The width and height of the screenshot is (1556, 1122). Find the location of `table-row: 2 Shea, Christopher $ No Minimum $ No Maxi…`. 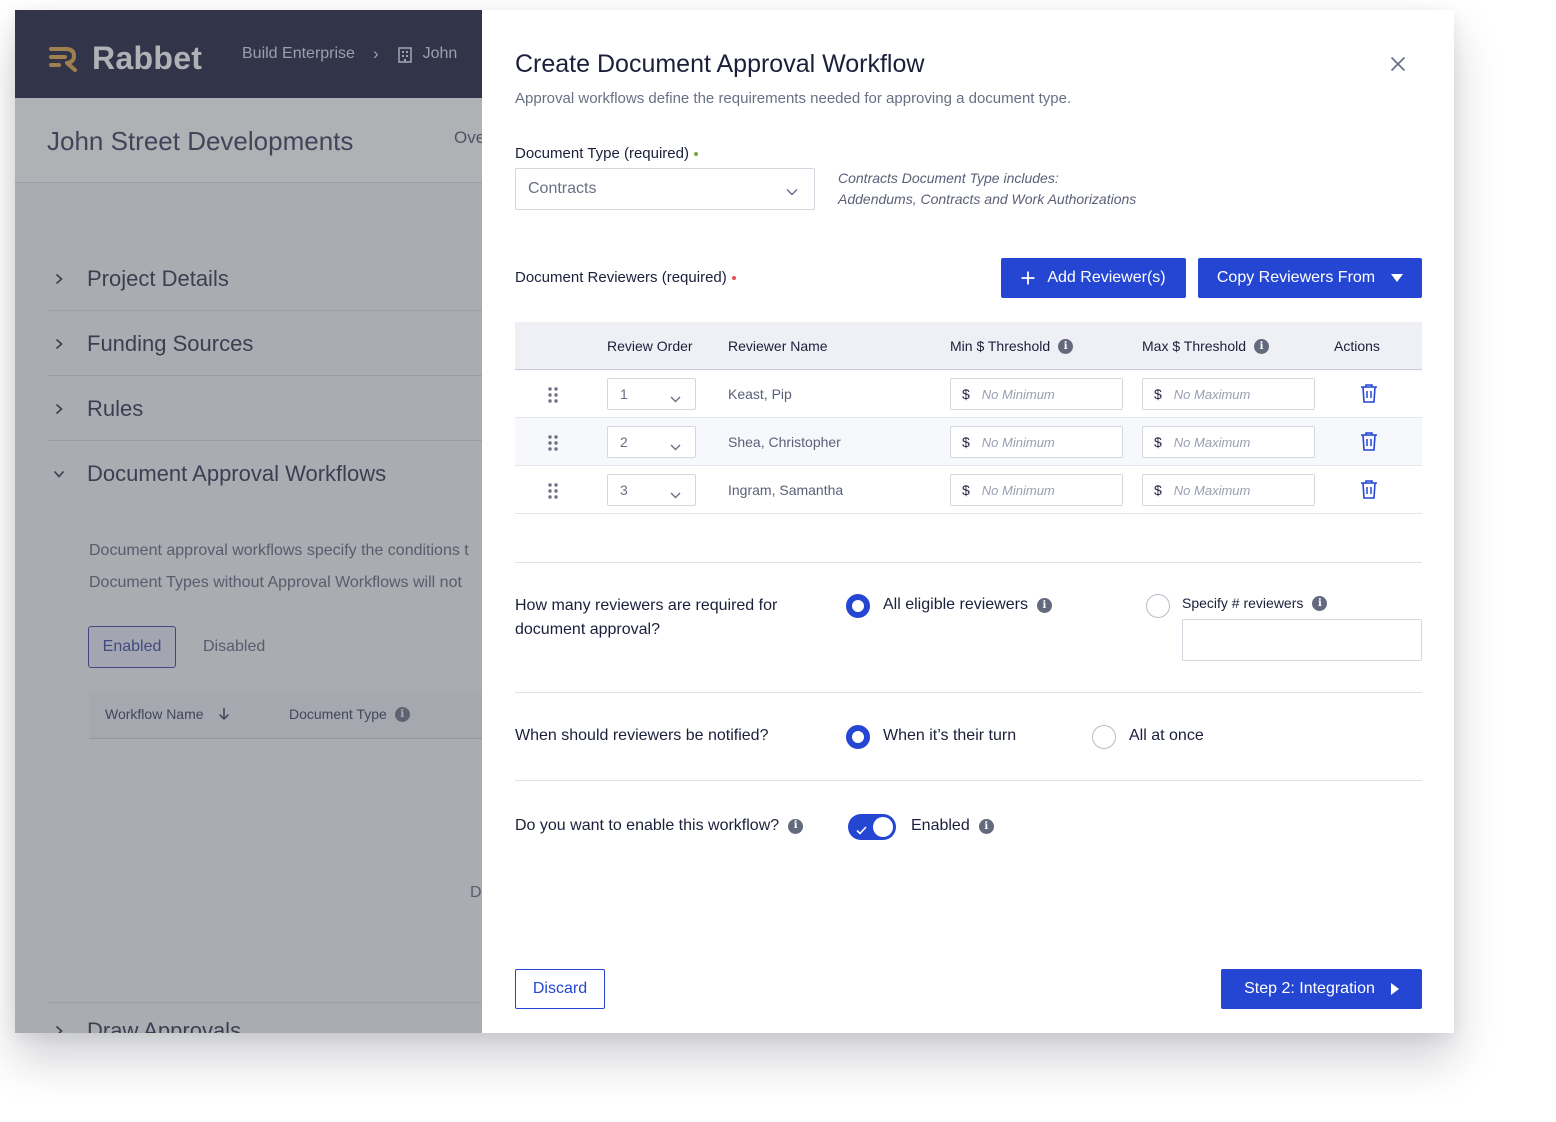

table-row: 2 Shea, Christopher $ No Minimum $ No Maxi… is located at coordinates (968, 442).